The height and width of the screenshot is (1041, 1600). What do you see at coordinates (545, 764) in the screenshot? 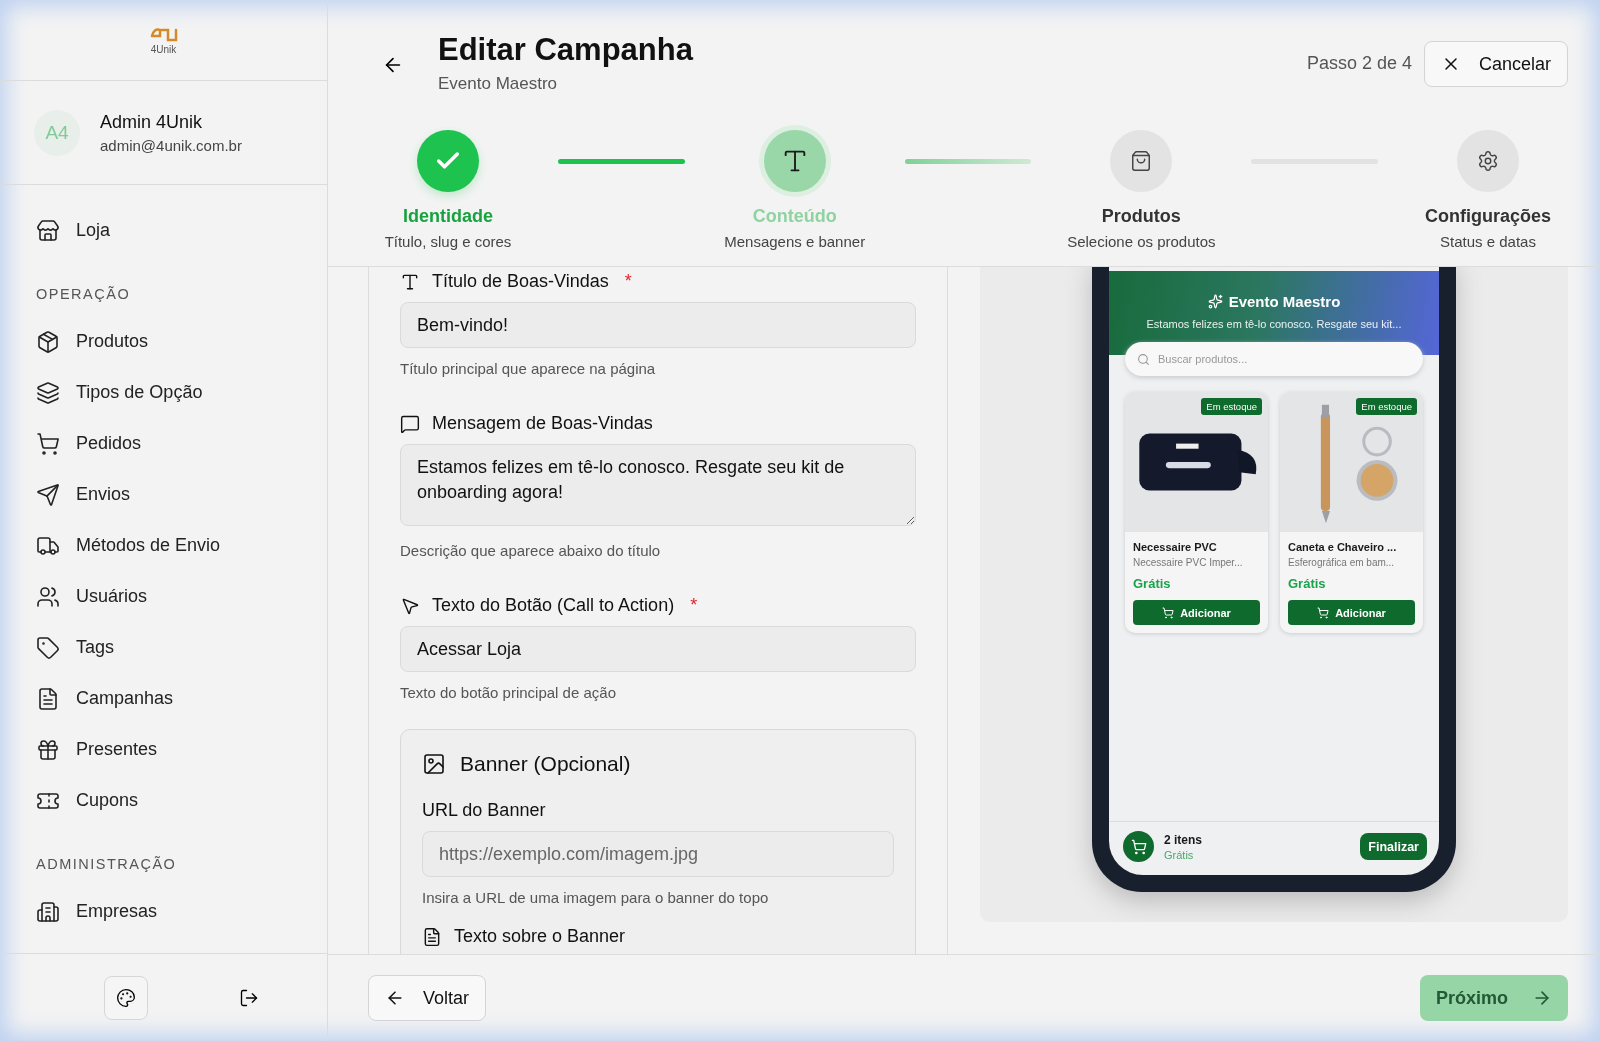
I see `section-title: Banner (Opcional)` at bounding box center [545, 764].